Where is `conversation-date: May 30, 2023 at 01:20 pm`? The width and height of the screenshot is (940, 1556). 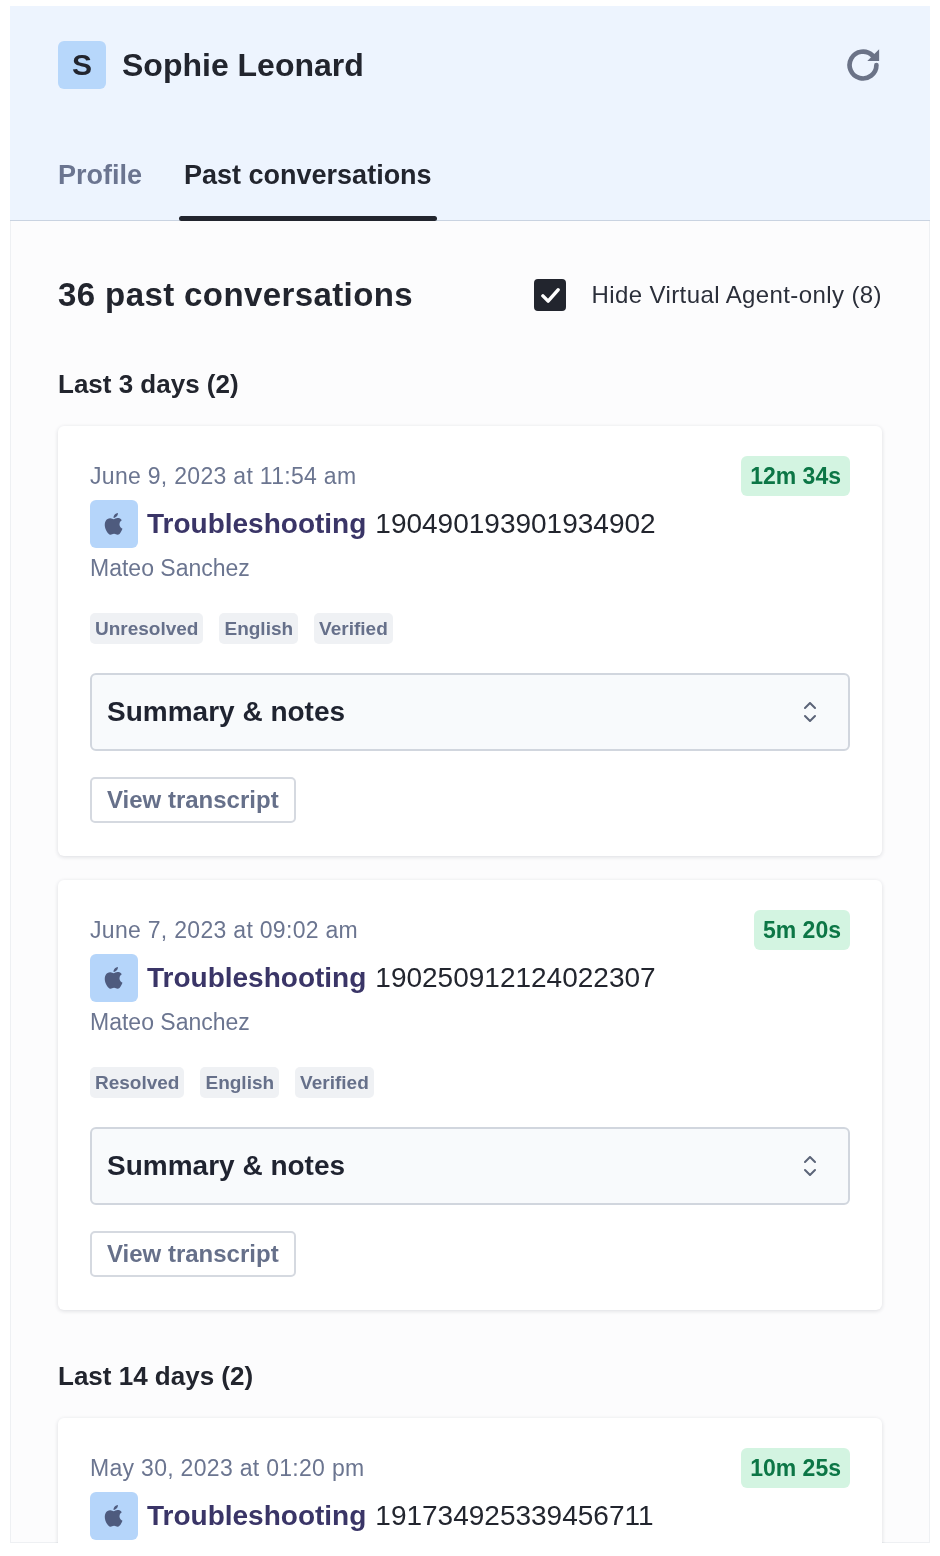
conversation-date: May 30, 2023 at 01:20 pm is located at coordinates (227, 1468).